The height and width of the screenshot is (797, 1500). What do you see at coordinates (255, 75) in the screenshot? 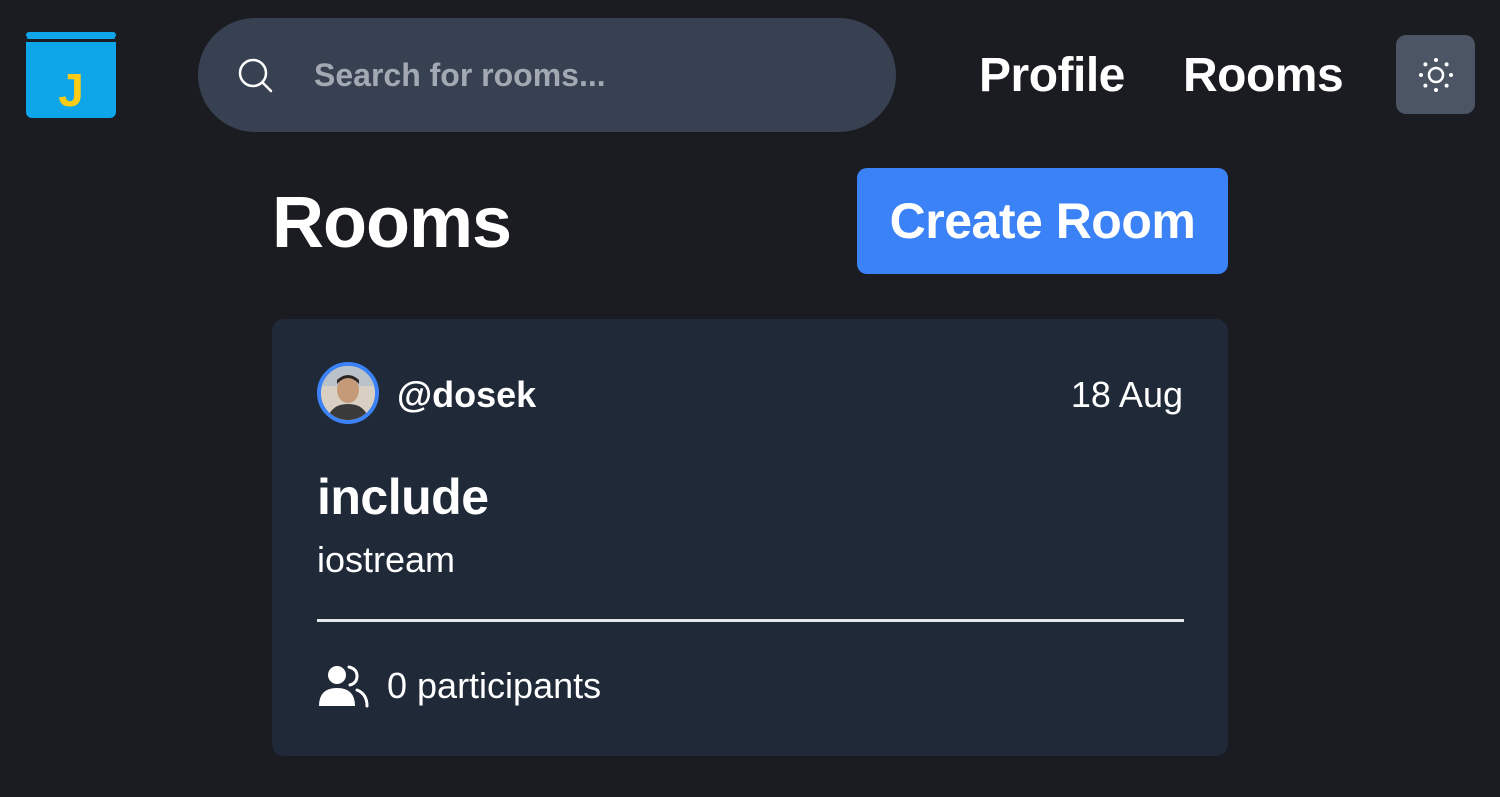
I see `search-icon` at bounding box center [255, 75].